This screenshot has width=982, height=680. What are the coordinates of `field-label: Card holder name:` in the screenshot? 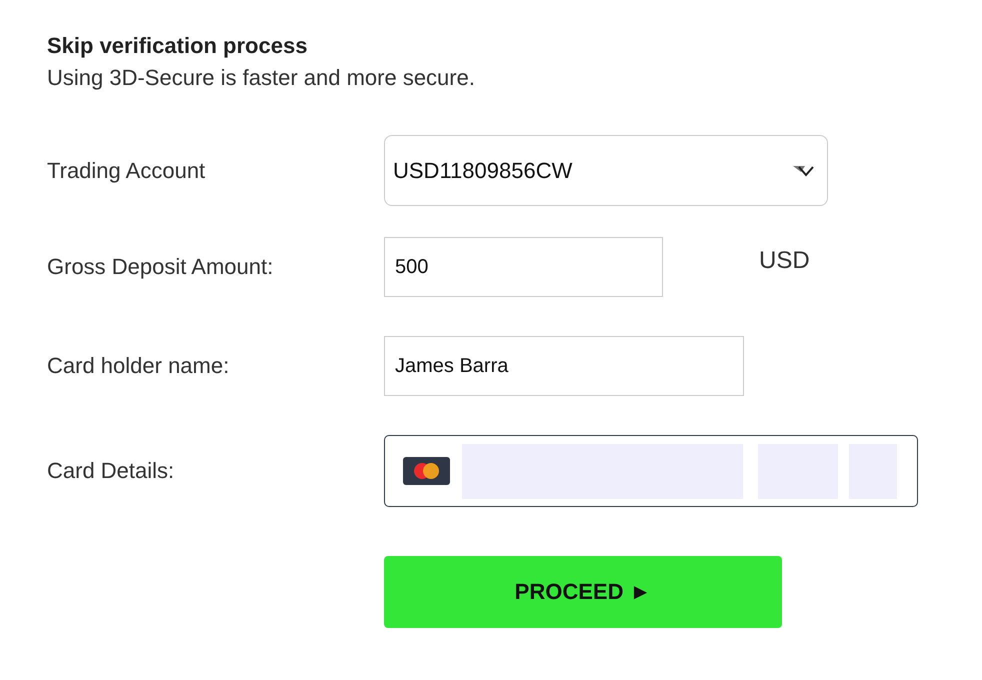 It's located at (138, 366).